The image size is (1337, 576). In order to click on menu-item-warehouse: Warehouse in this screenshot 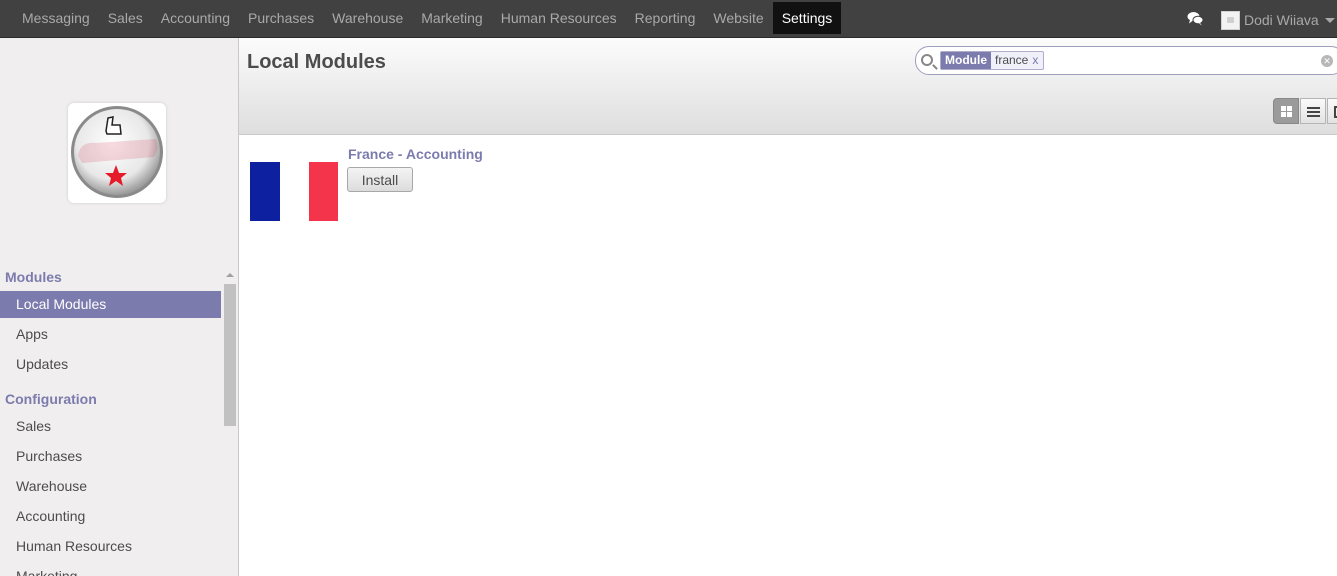, I will do `click(367, 18)`.